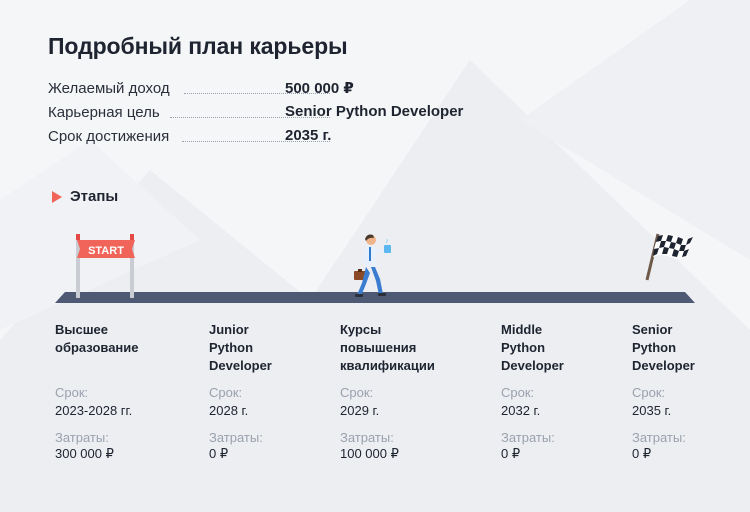 The height and width of the screenshot is (512, 750). Describe the element at coordinates (268, 89) in the screenshot. I see `summary-row-income: Желаемый доход 500 000 ₽` at that location.